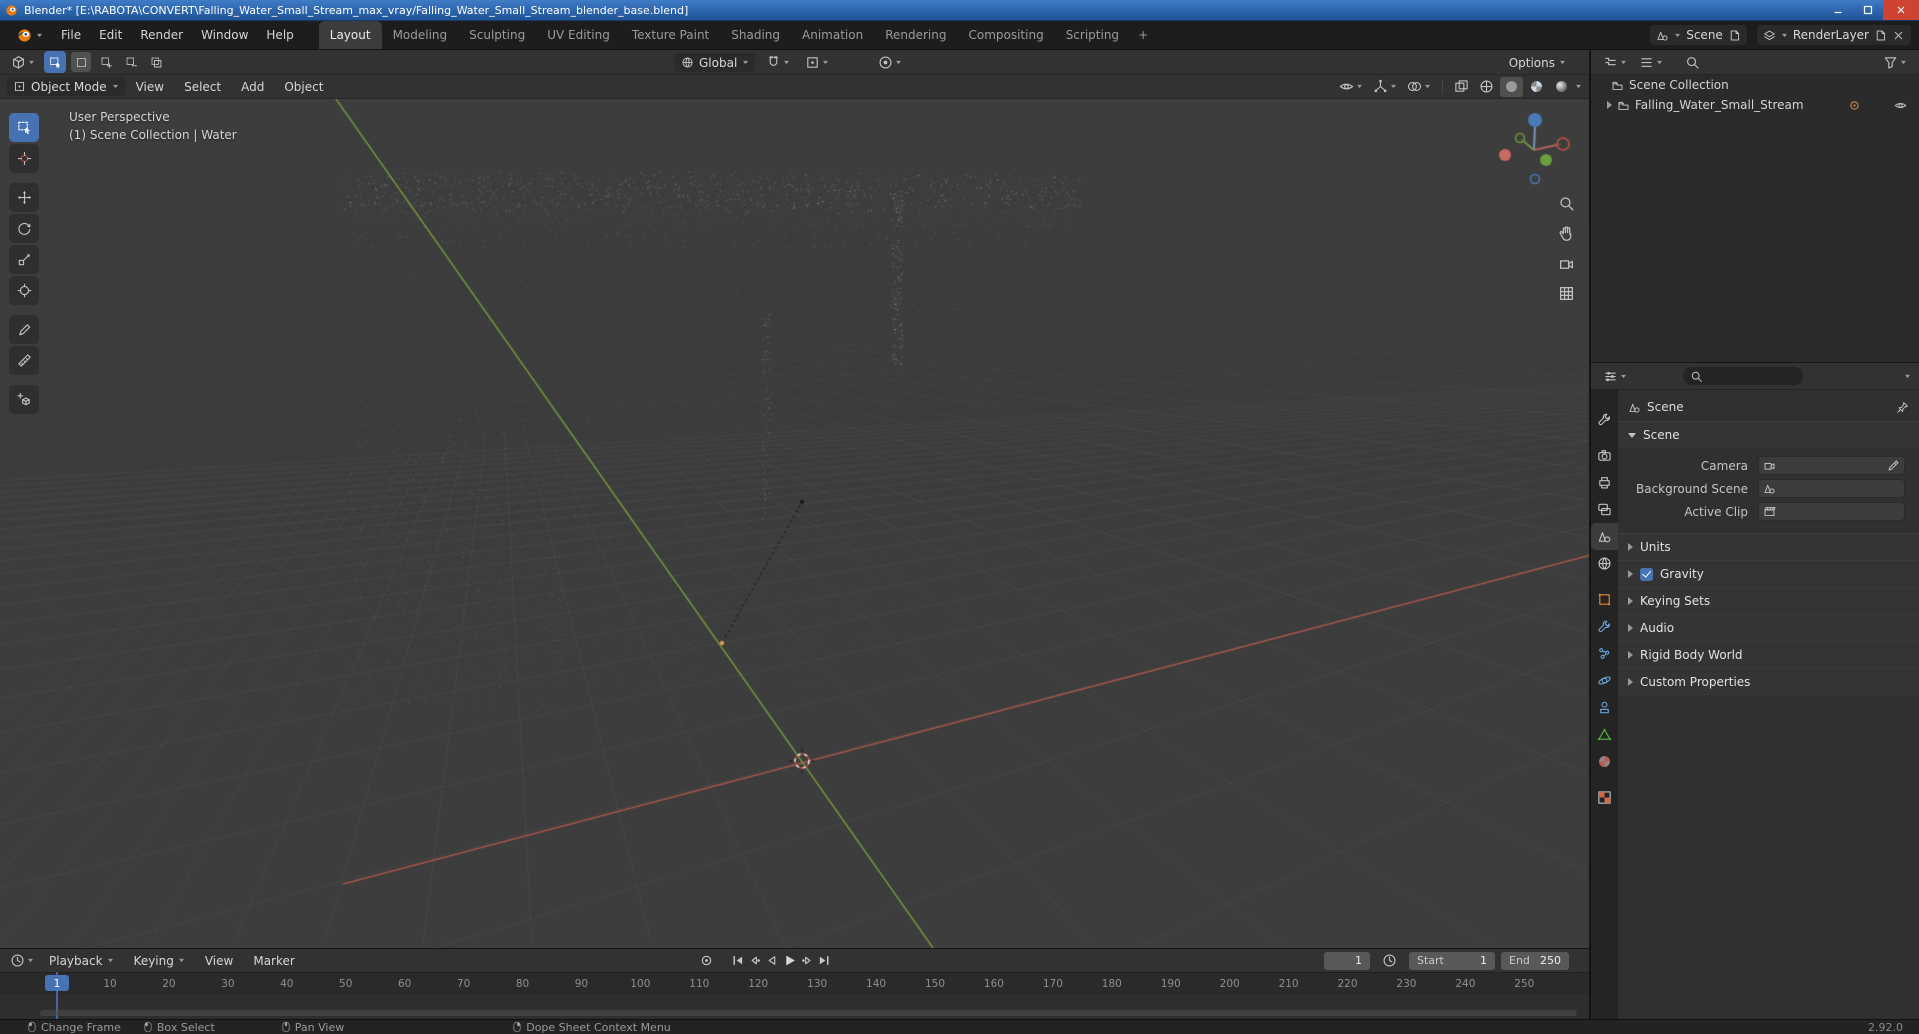 The width and height of the screenshot is (1919, 1034). I want to click on menu-render: Render, so click(161, 35).